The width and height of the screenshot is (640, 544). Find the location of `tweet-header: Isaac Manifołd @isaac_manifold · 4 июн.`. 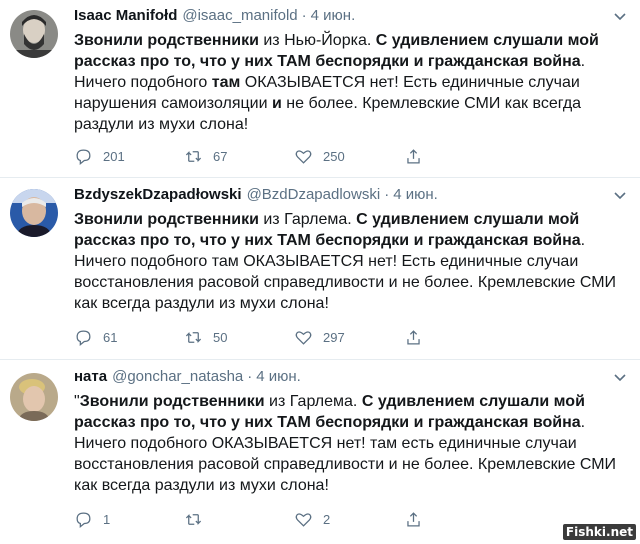

tweet-header: Isaac Manifołd @isaac_manifold · 4 июн. is located at coordinates (351, 16).